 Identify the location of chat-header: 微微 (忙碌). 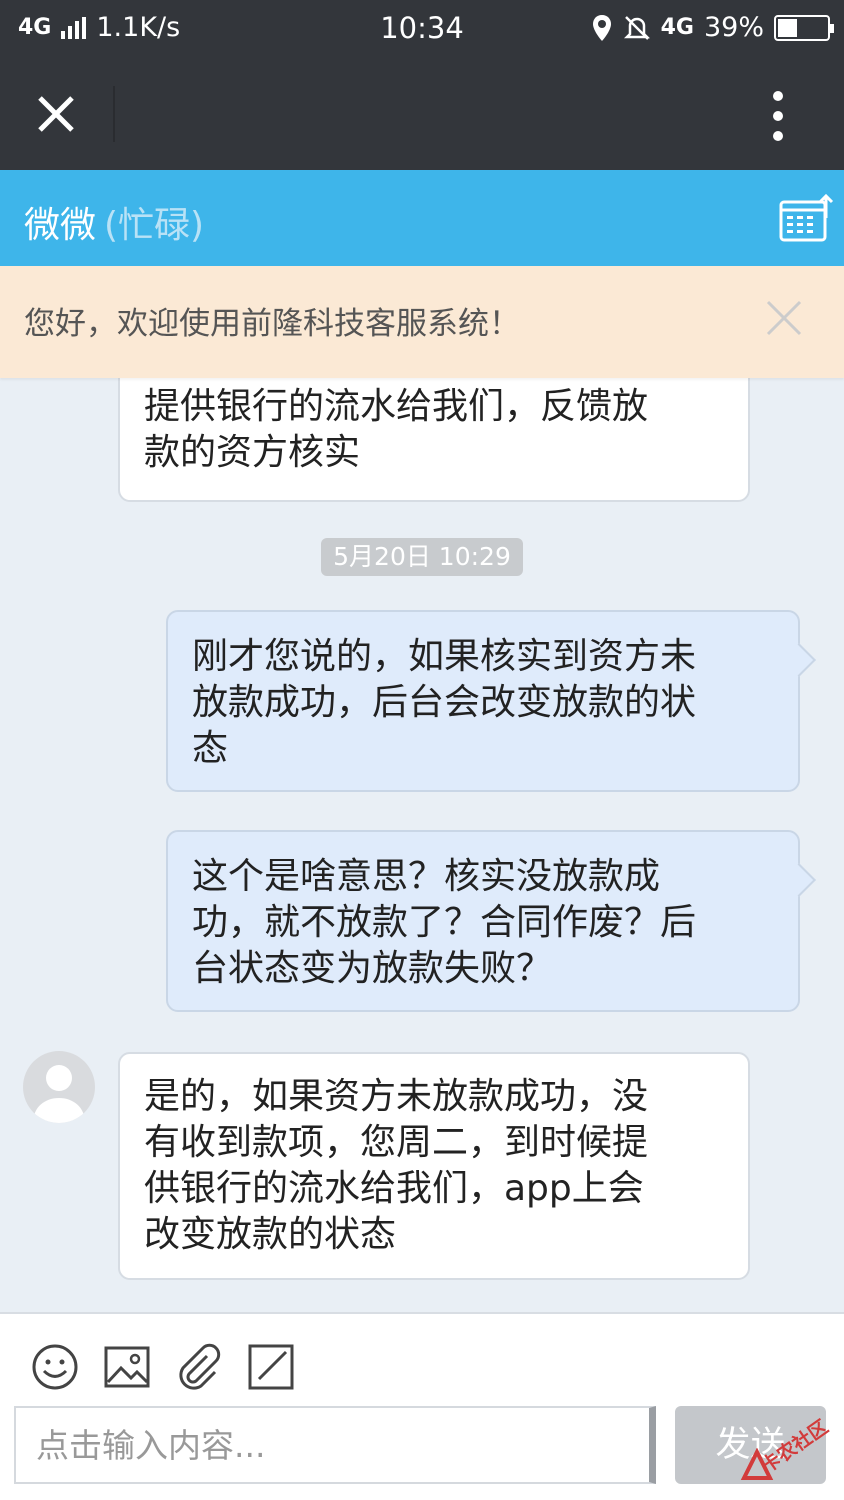
(422, 218).